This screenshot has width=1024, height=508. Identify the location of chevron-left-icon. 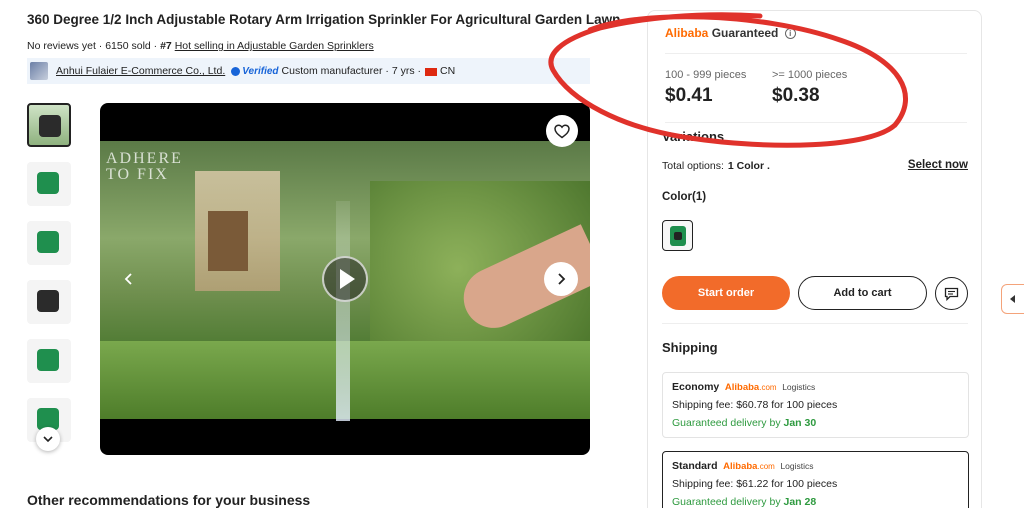
(128, 279).